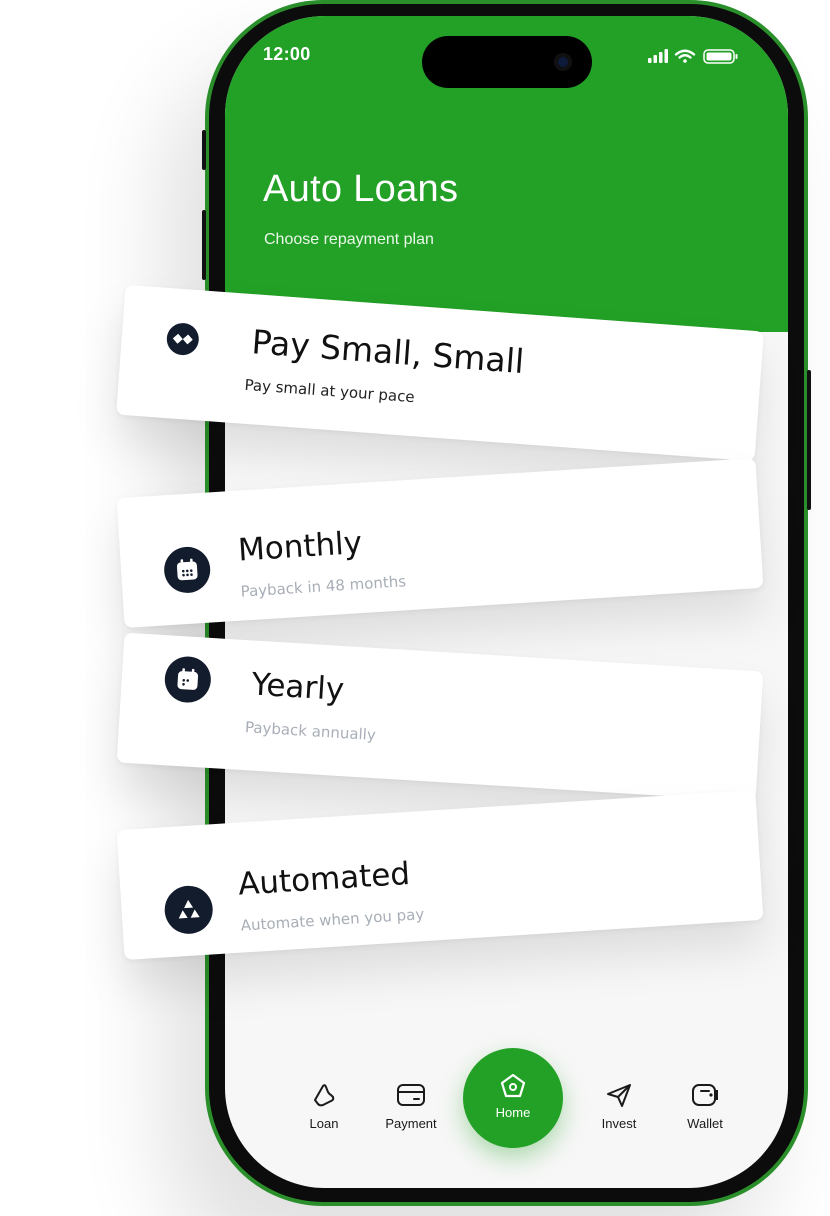 This screenshot has height=1216, width=830. I want to click on nav-wallet-label: Wallet, so click(705, 1123).